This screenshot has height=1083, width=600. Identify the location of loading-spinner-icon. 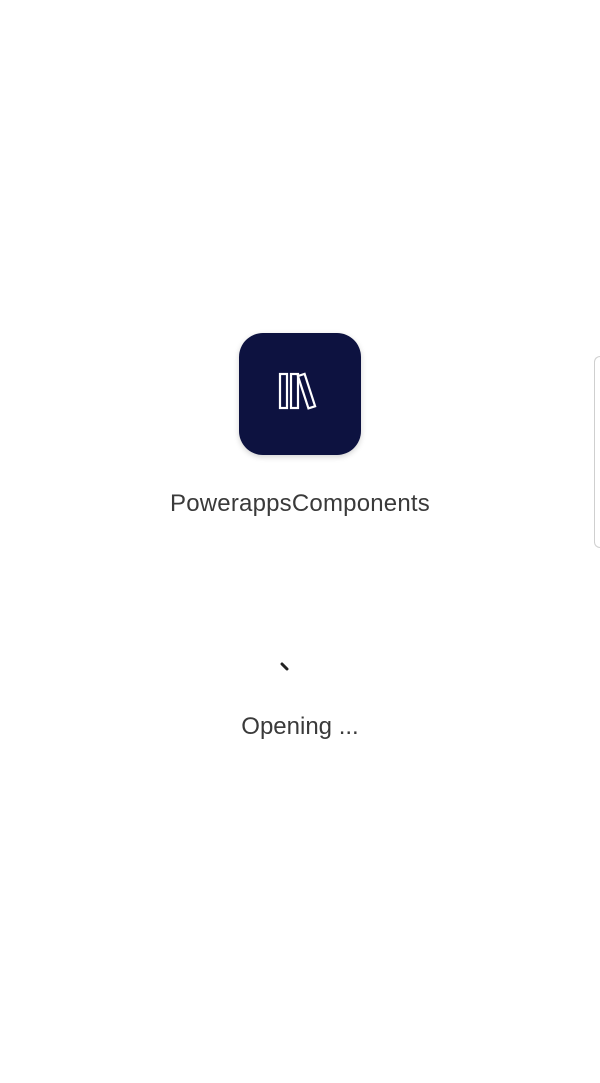
(284, 666).